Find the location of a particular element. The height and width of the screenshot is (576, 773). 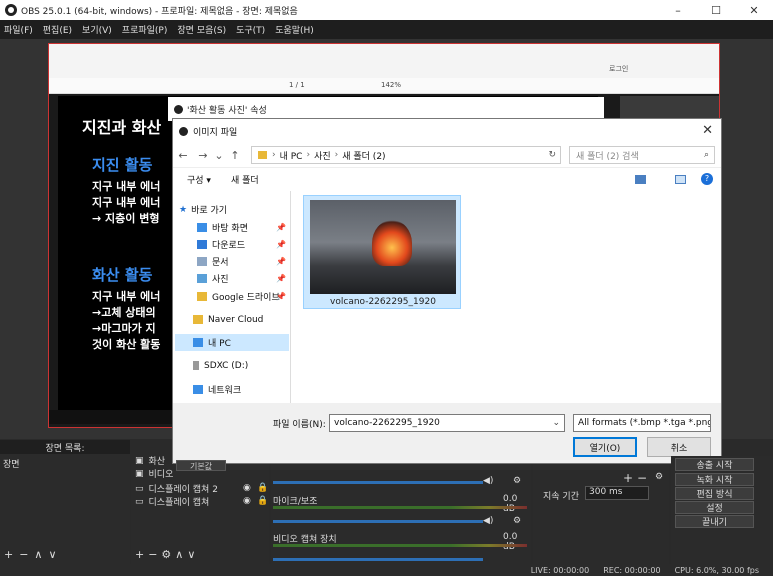

scene-controls: +−∧∨ is located at coordinates (33, 554).